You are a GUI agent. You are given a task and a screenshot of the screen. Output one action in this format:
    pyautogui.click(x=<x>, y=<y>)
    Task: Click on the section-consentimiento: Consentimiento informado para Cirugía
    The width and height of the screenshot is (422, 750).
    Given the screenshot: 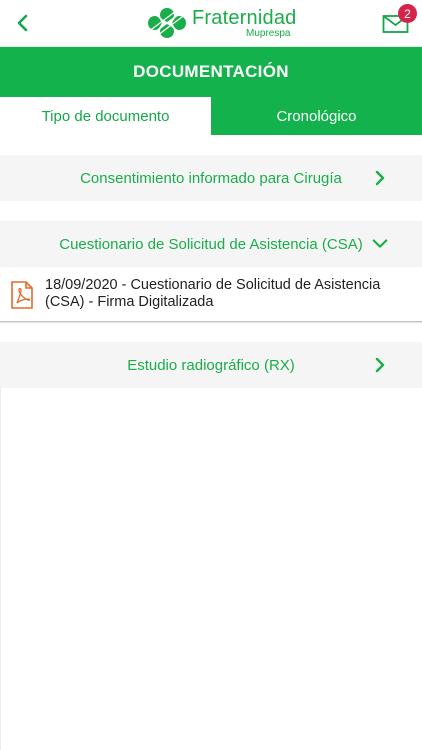 What is the action you would take?
    pyautogui.click(x=211, y=178)
    